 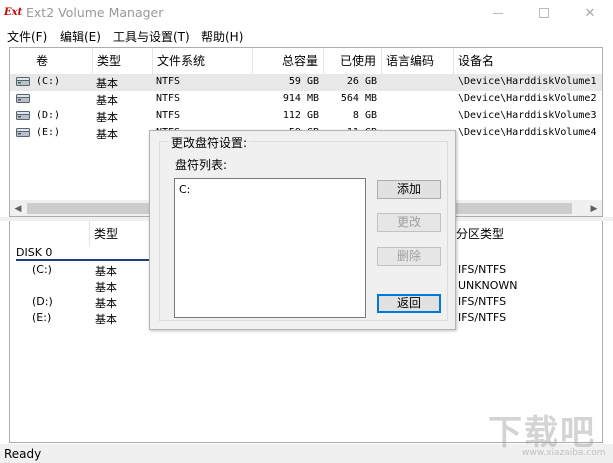 I want to click on app-logo-icon: Ext, so click(x=13, y=12).